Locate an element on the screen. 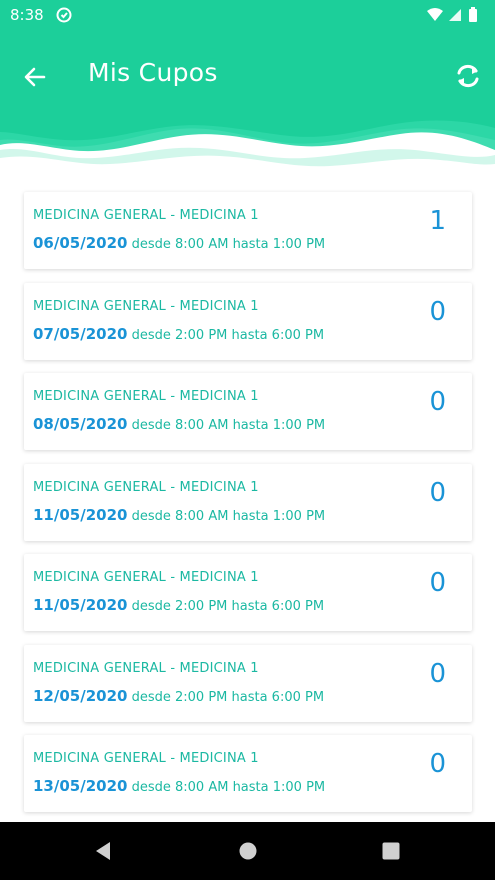  status-bar: 8:38 is located at coordinates (247, 15).